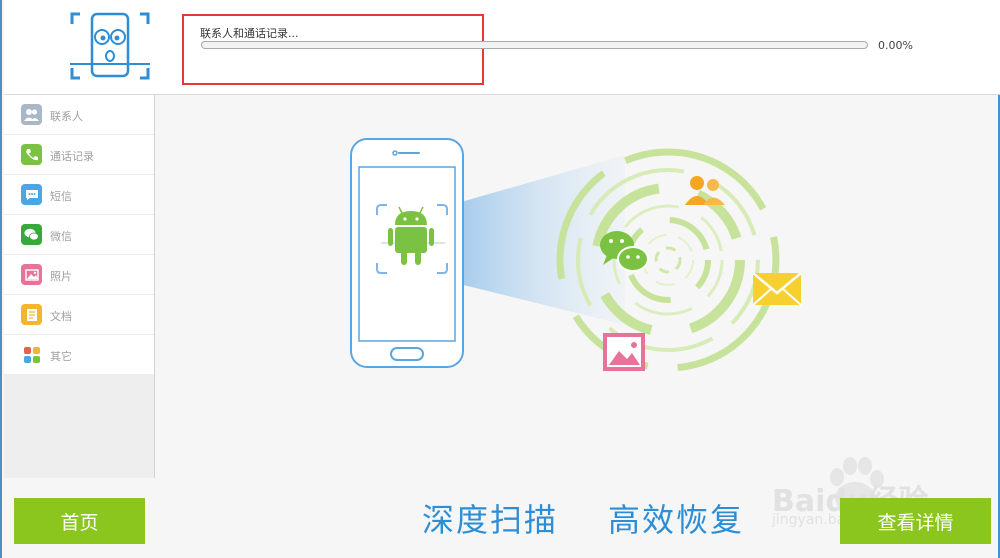  I want to click on sidebar-item-wechat: 微信, so click(79, 235).